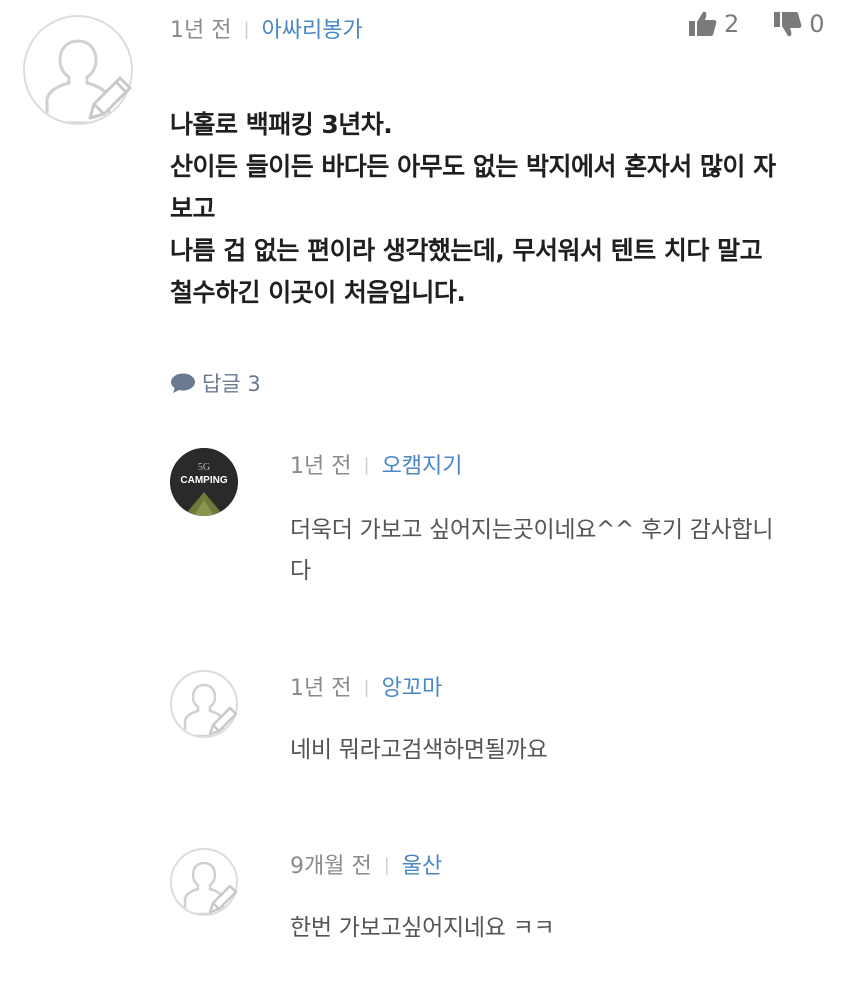 Image resolution: width=850 pixels, height=983 pixels. Describe the element at coordinates (201, 30) in the screenshot. I see `comment-time: 1년 전` at that location.